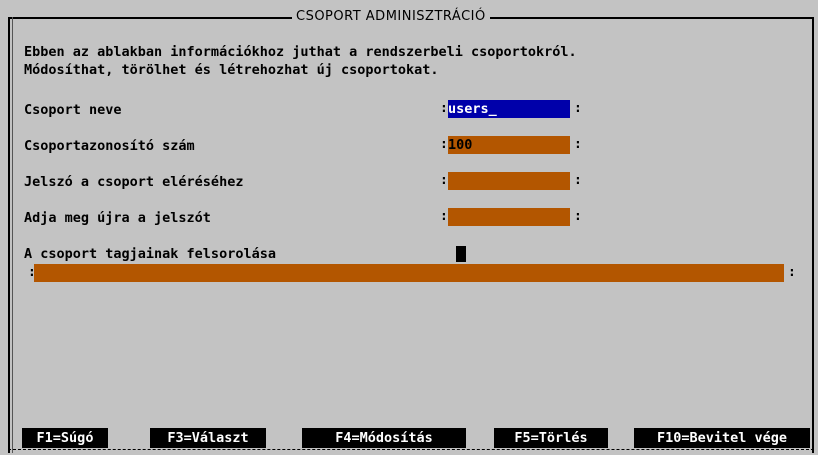  Describe the element at coordinates (208, 438) in the screenshot. I see `f3-select-button: F3=Választ` at that location.